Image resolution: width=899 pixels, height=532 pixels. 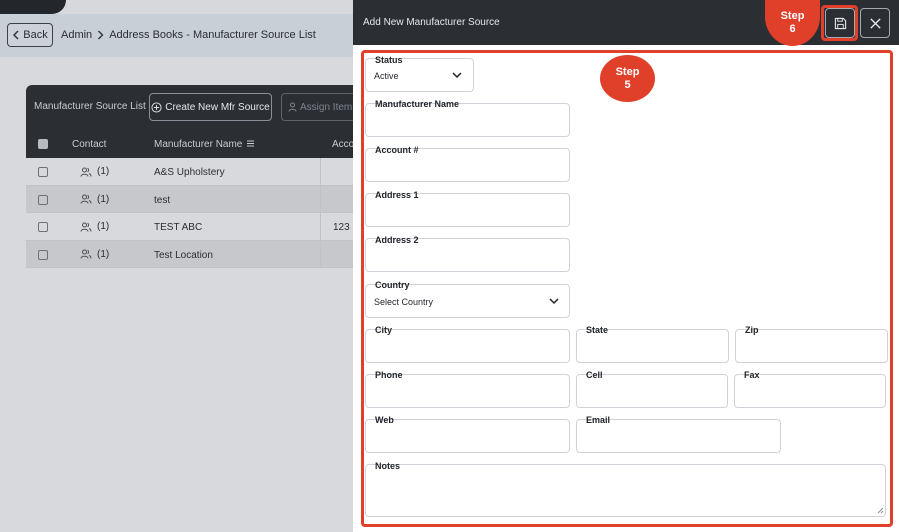 I want to click on breadcrumb-item-admin: Admin, so click(x=76, y=35).